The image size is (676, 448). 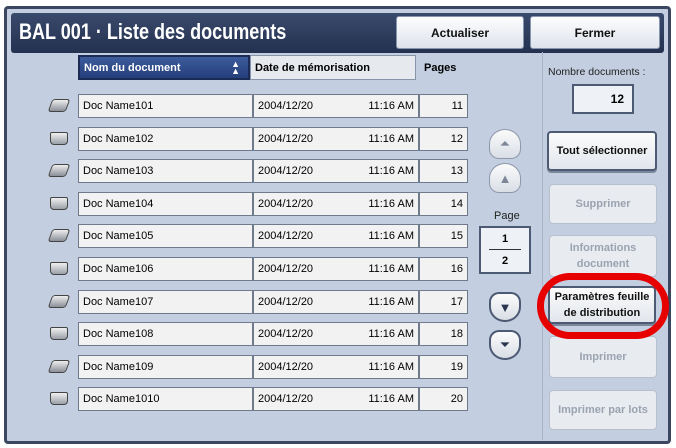 I want to click on highlight-circle, so click(x=603, y=306).